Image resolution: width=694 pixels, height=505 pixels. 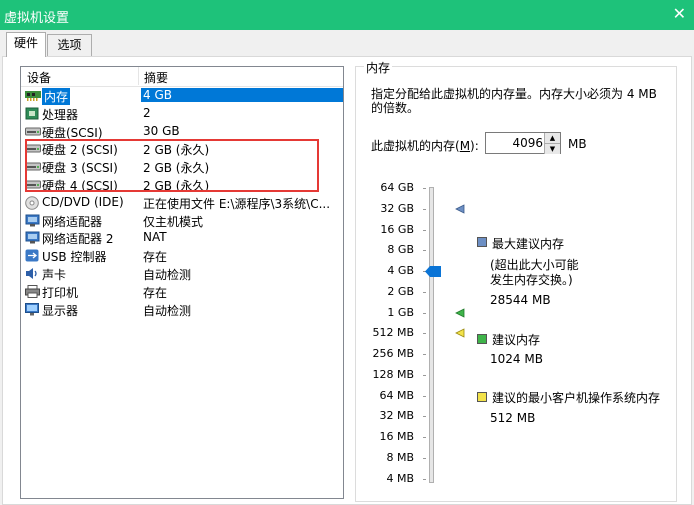 I want to click on device-row: 显示器 自动检测, so click(x=182, y=310).